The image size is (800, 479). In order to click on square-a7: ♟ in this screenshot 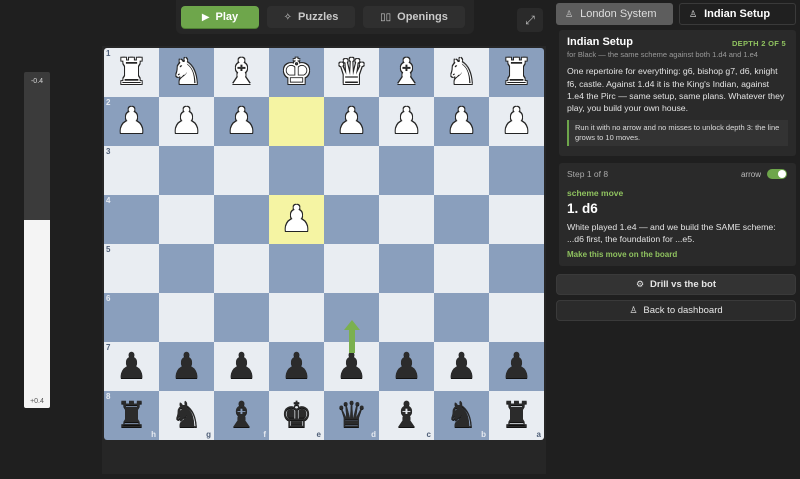, I will do `click(516, 366)`.